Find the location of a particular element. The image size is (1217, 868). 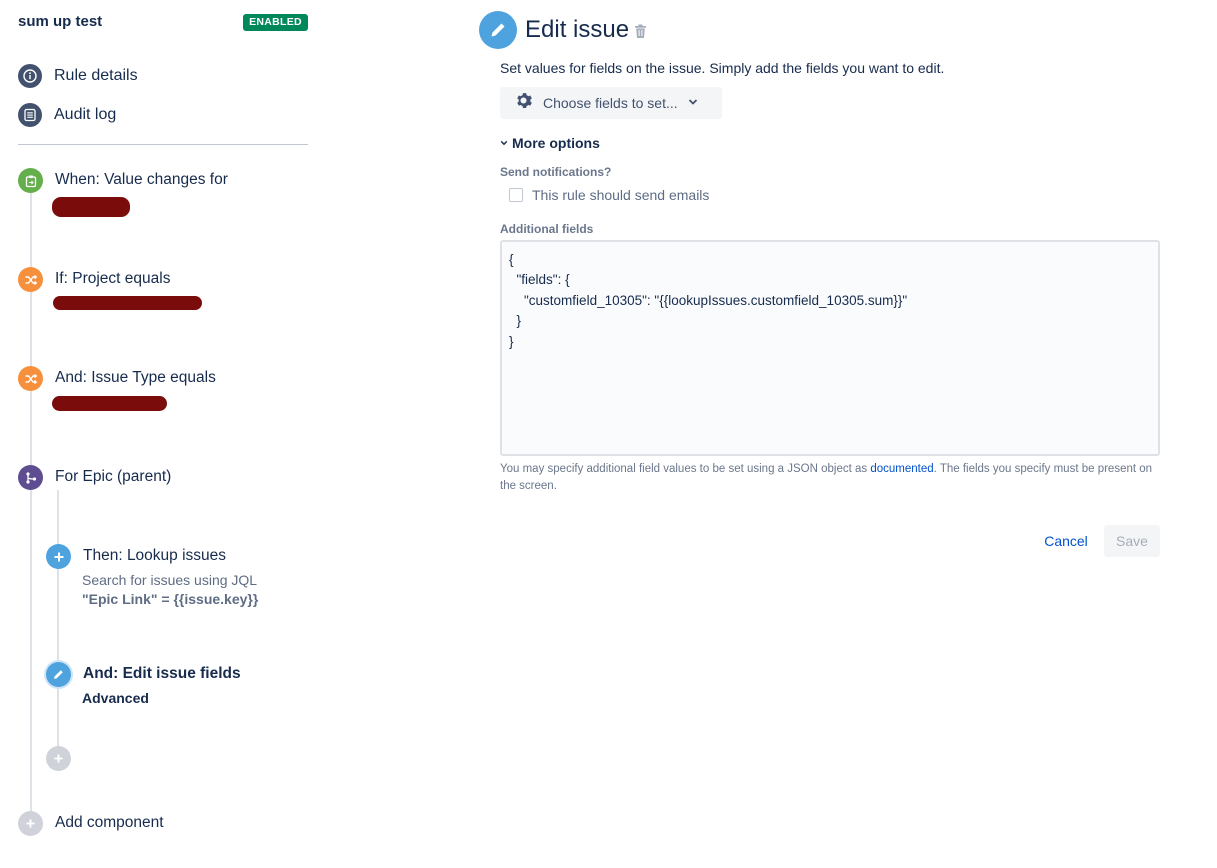

more-options-label: More options is located at coordinates (556, 143).